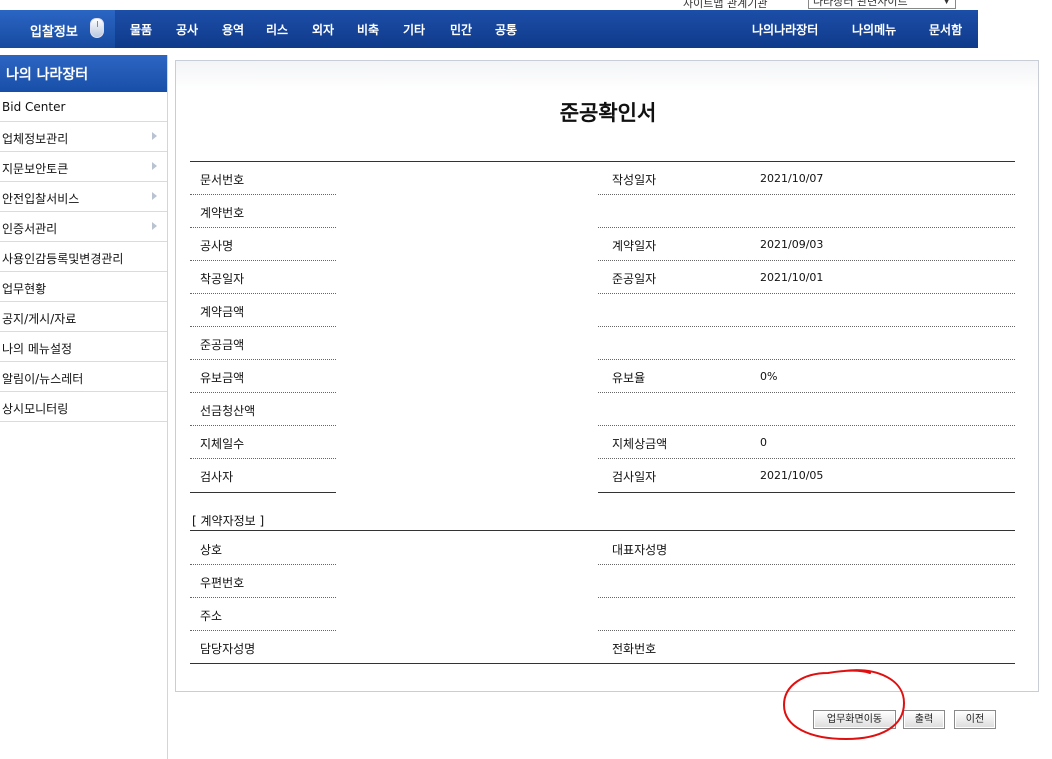  I want to click on nav-item-service: 용역, so click(233, 29).